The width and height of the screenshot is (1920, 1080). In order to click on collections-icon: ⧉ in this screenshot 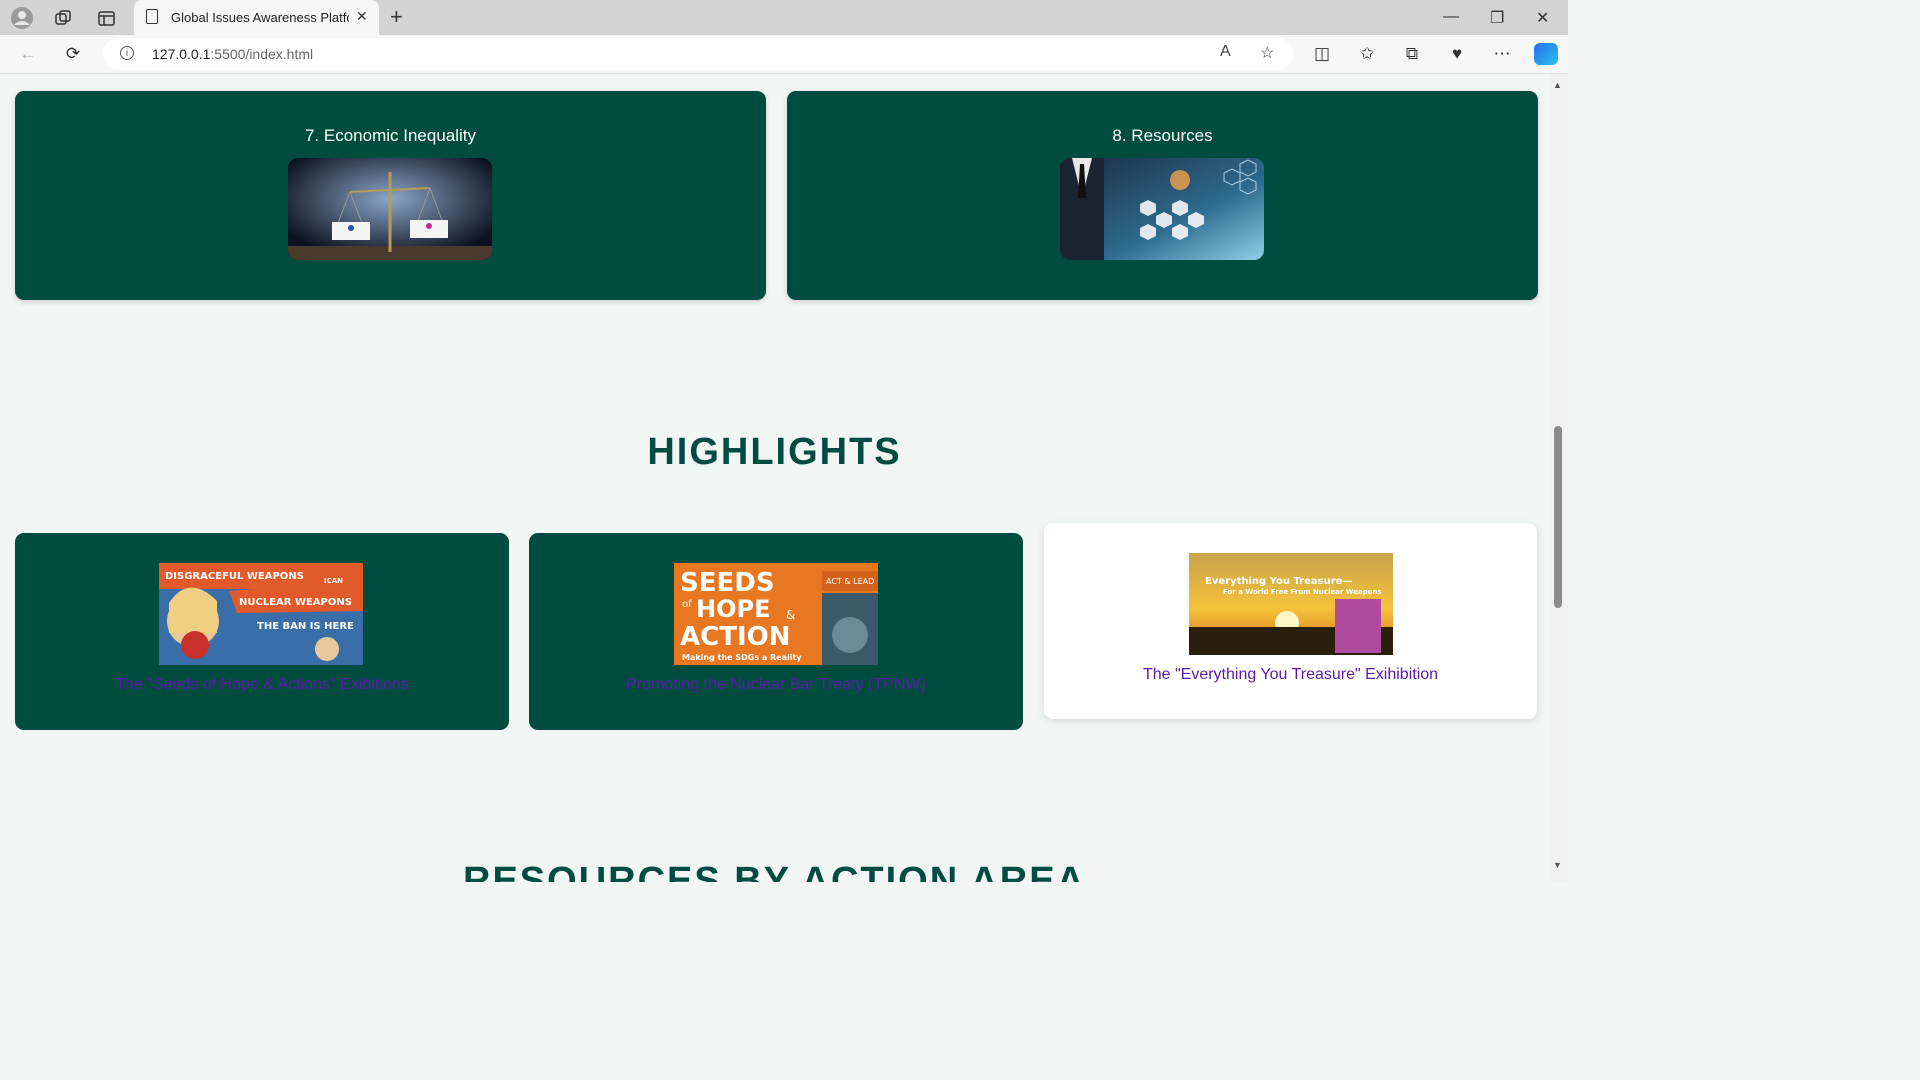, I will do `click(1412, 54)`.